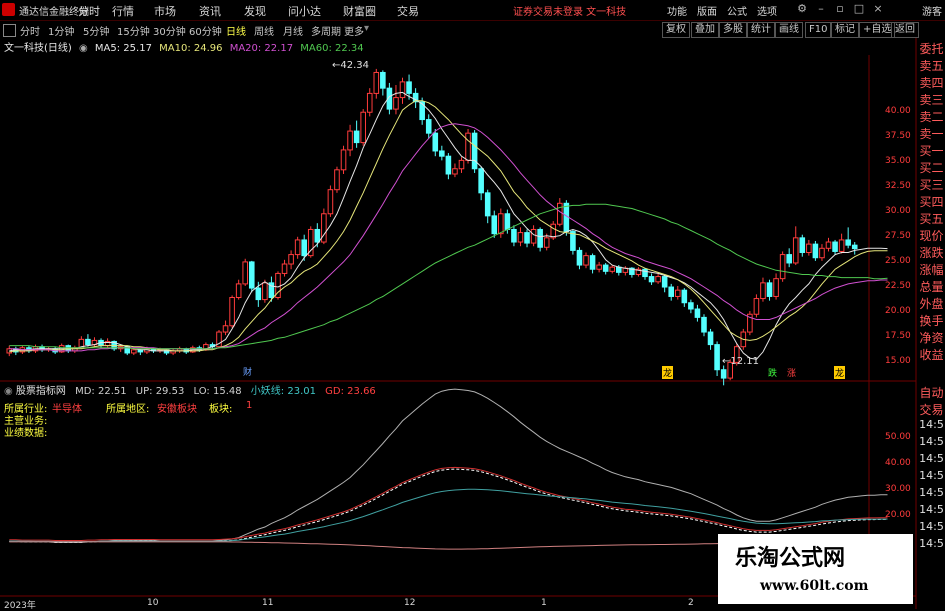 Image resolution: width=945 pixels, height=611 pixels. I want to click on right-tab-buy2: 买二, so click(931, 167).